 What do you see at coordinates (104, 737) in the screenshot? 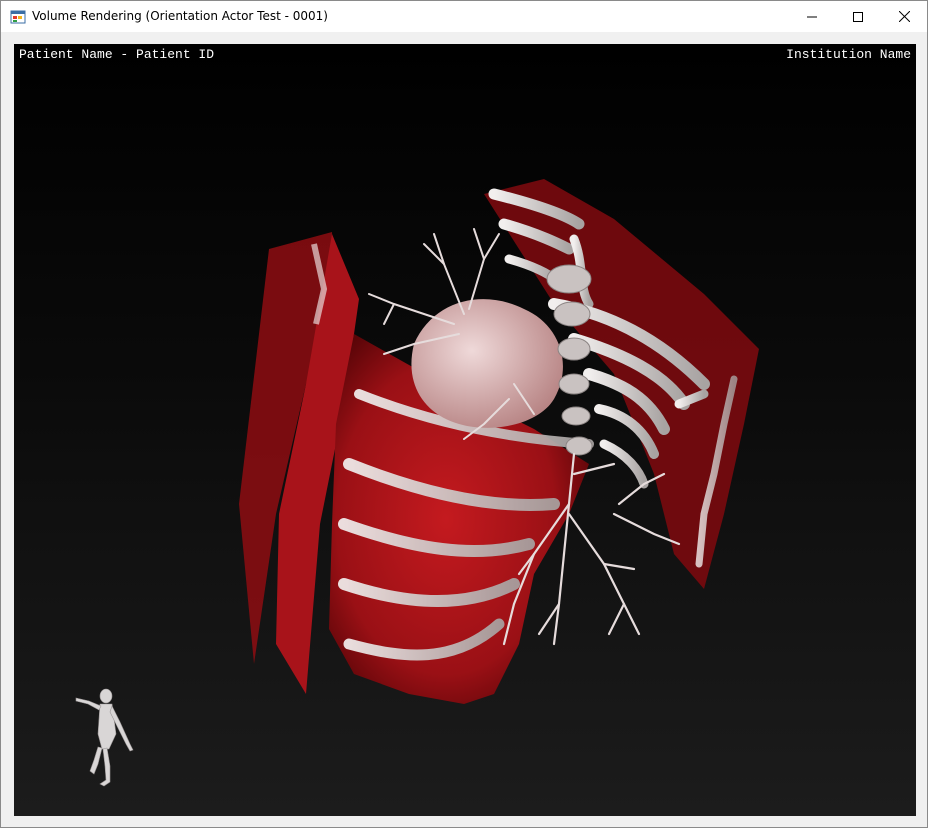
I see `human-figure-icon` at bounding box center [104, 737].